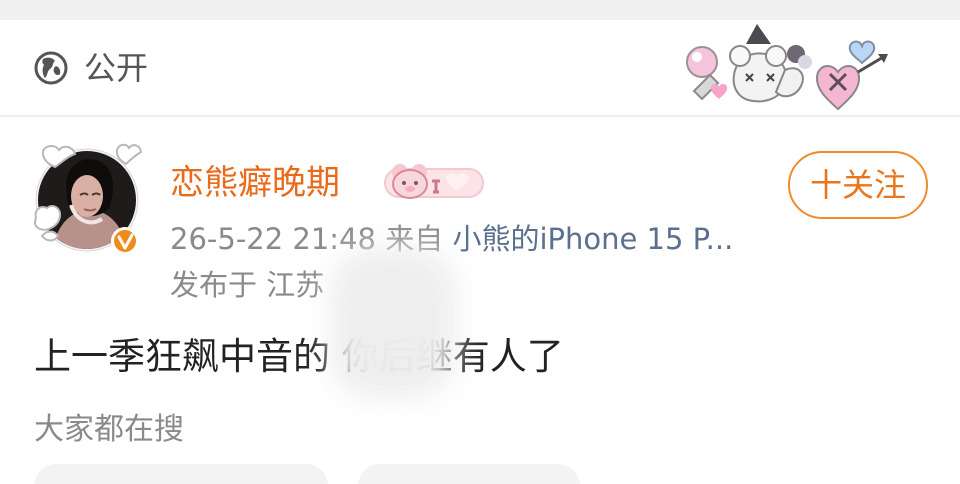 The width and height of the screenshot is (960, 484). Describe the element at coordinates (299, 356) in the screenshot. I see `post-text: 上一季狂飙中音的 你后继有人了` at that location.